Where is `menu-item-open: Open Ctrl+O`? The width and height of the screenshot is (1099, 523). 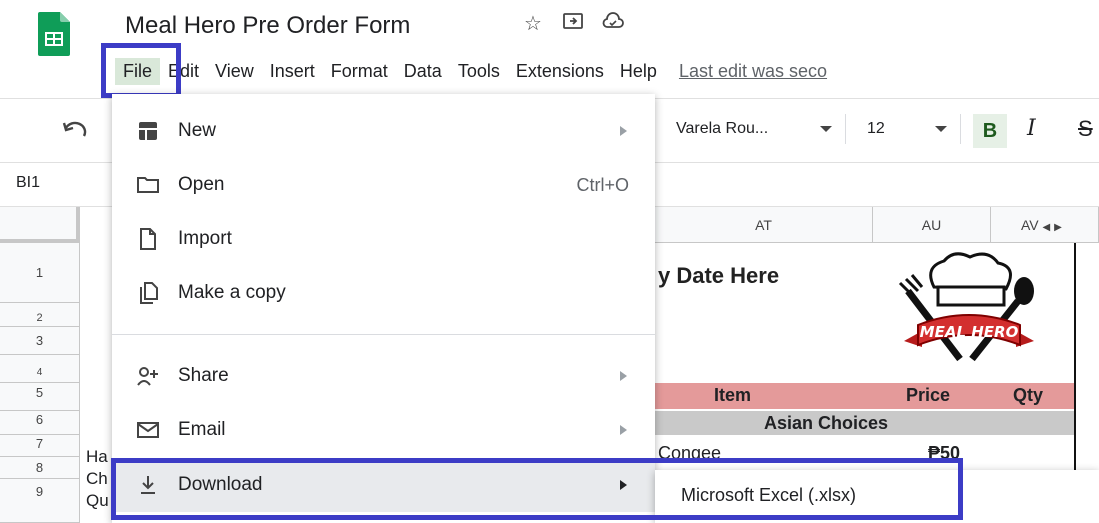
menu-item-open: Open Ctrl+O is located at coordinates (383, 185).